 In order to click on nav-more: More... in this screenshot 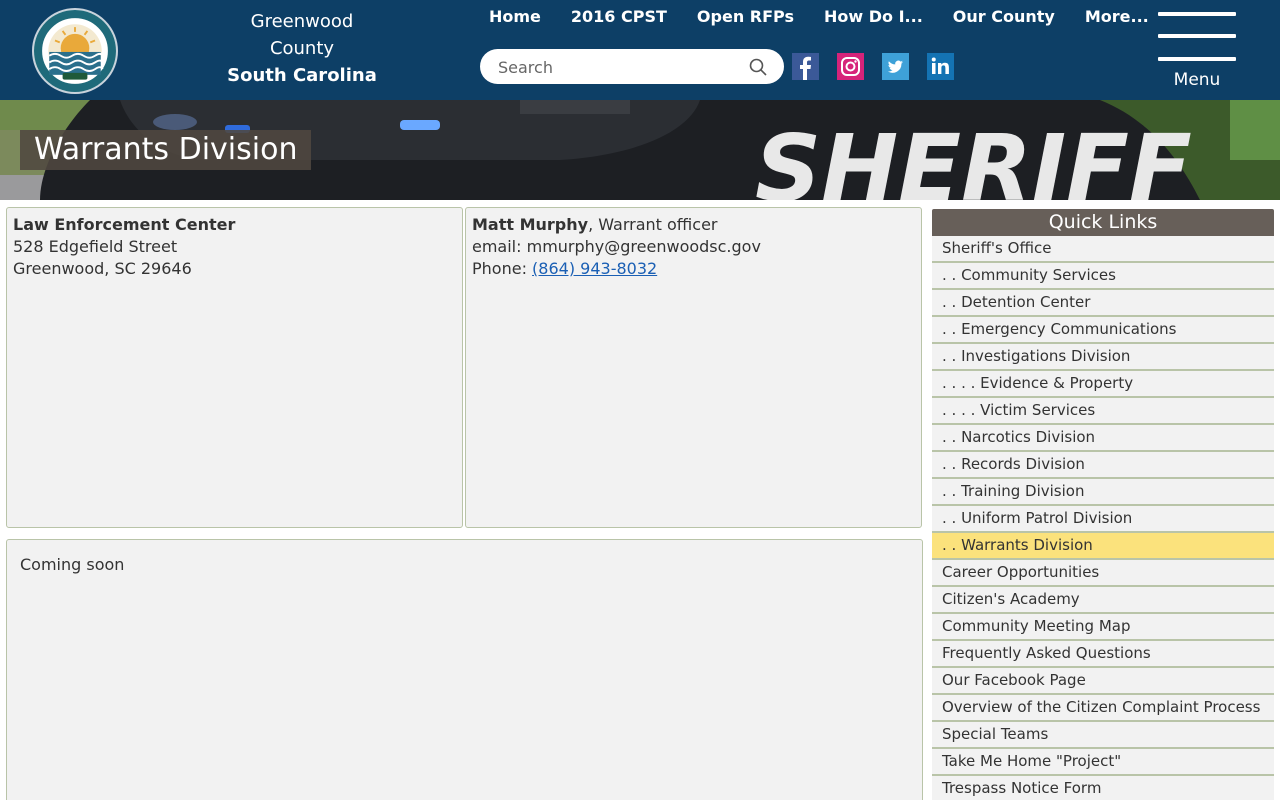, I will do `click(1117, 17)`.